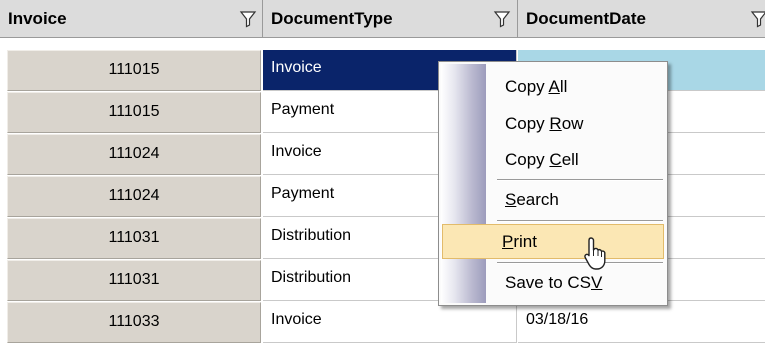 This screenshot has width=765, height=343. I want to click on column-header-documenttype: DocumentType, so click(390, 19).